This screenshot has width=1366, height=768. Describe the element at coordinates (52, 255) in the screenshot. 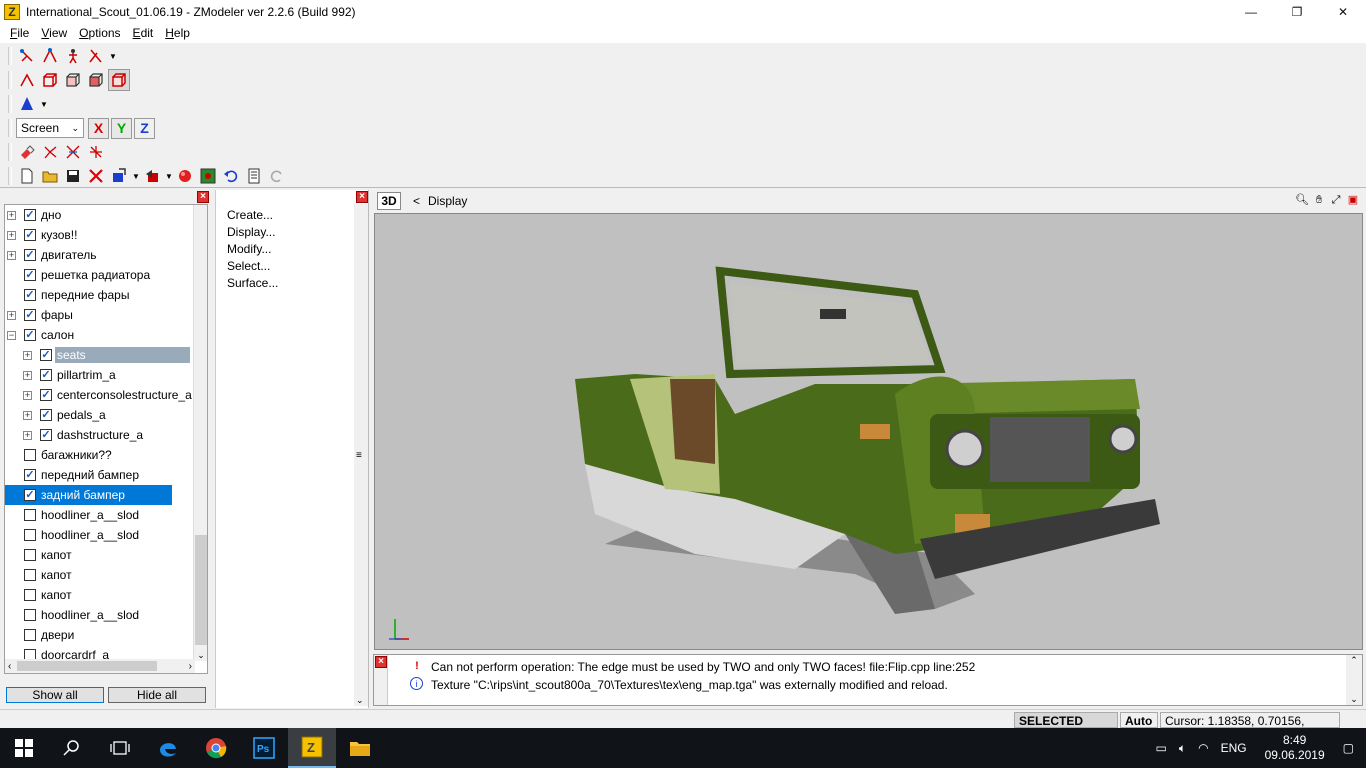

I see `tree-item: + ✓ двигатель` at that location.